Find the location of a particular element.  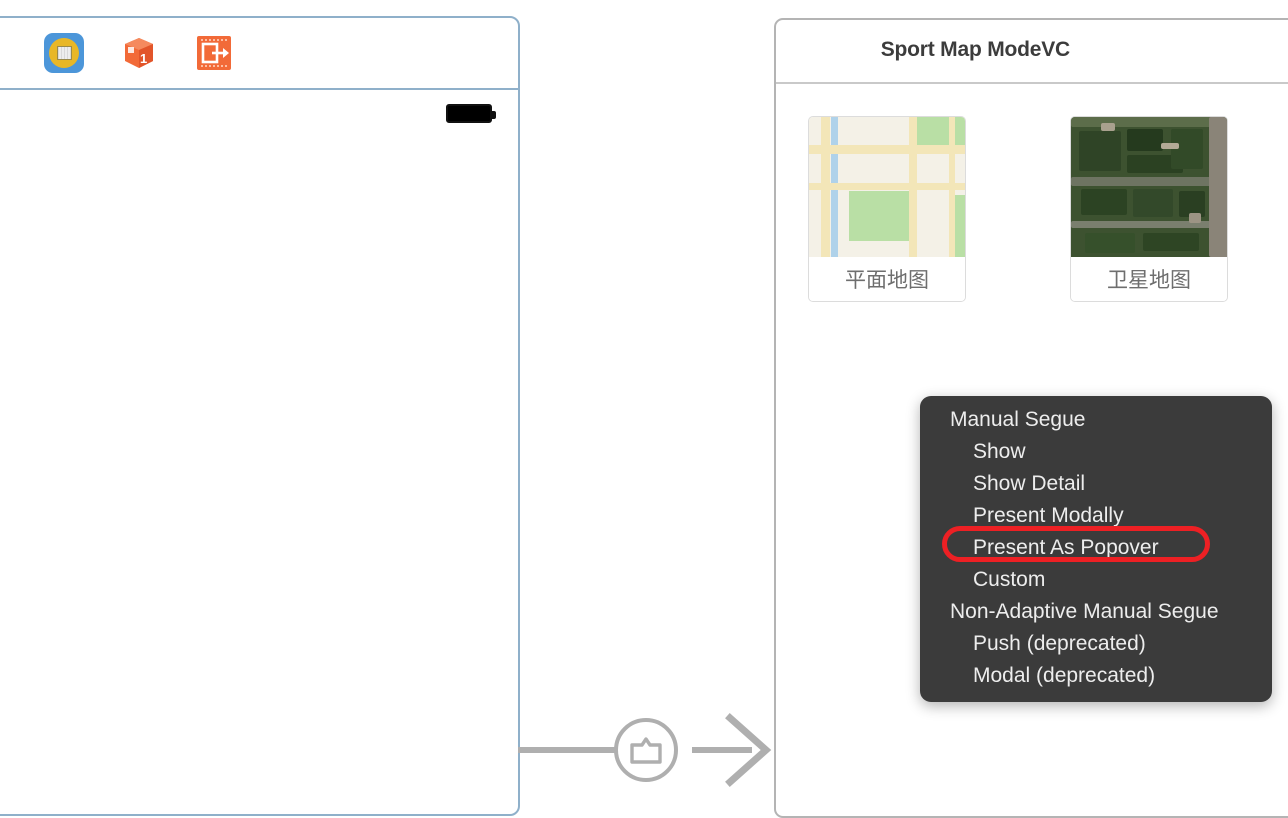

svg-text: 1 is located at coordinates (143, 58).